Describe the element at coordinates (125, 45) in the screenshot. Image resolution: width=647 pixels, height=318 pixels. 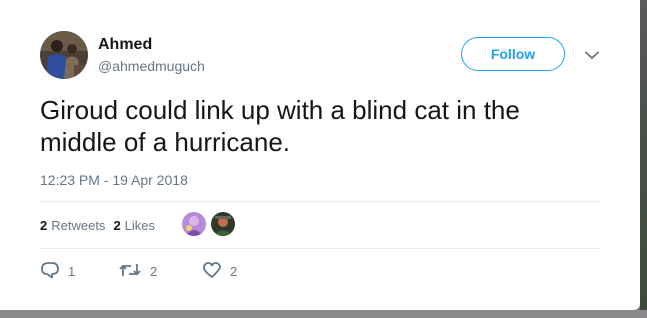
I see `display-name: Ahmed` at that location.